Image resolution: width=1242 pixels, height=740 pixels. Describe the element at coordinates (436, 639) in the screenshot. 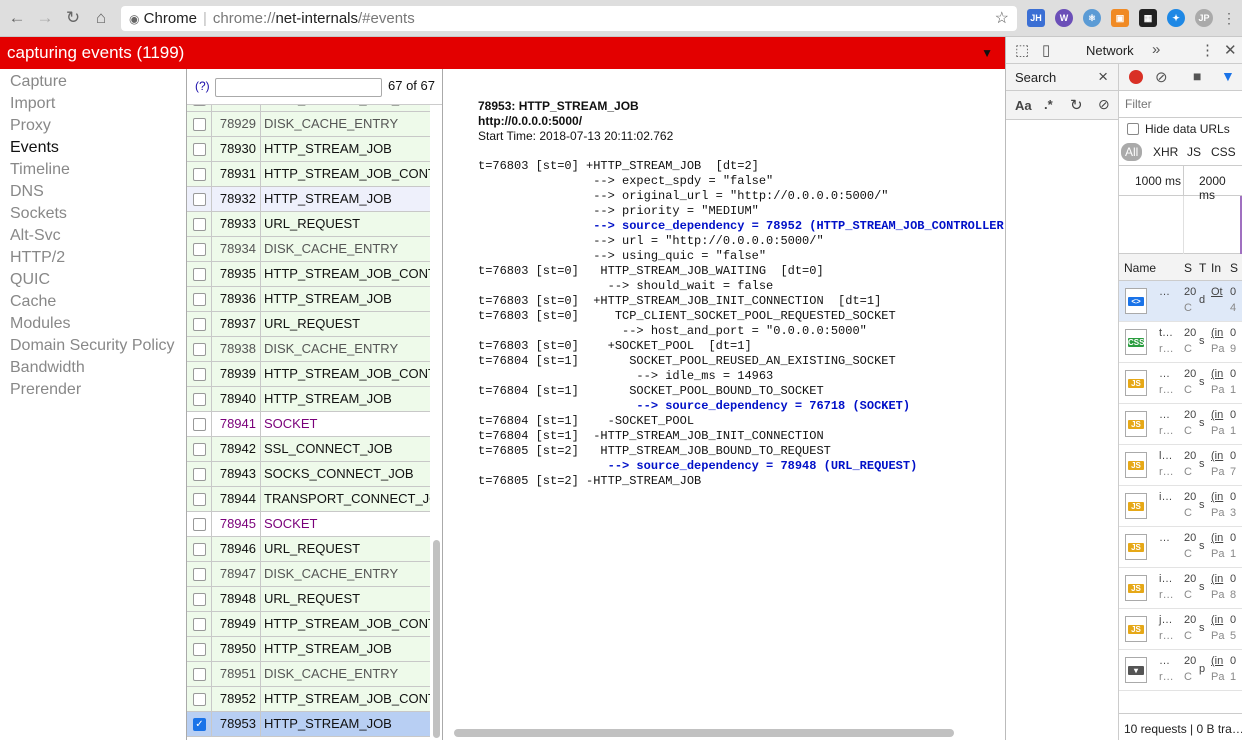

I see `events-scrollbar-thumb` at that location.